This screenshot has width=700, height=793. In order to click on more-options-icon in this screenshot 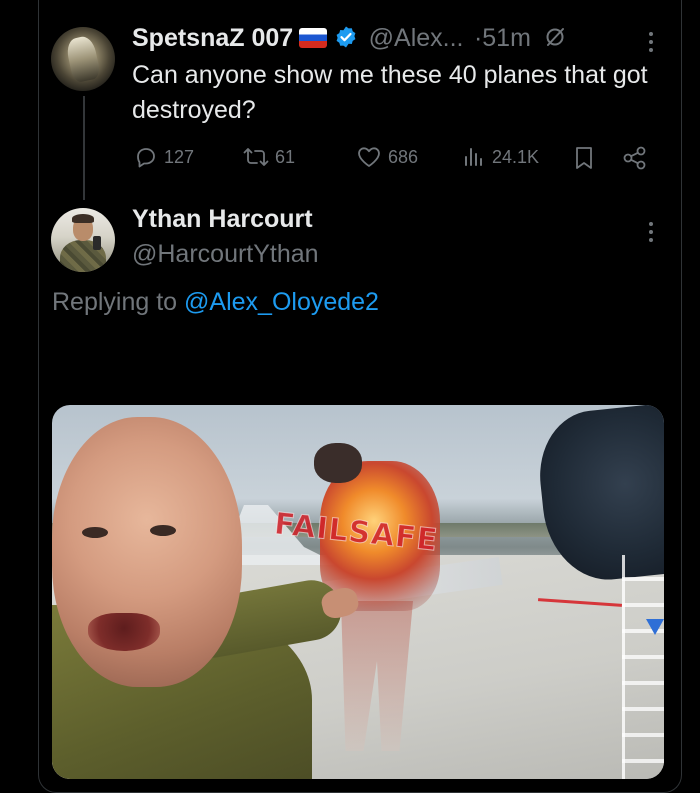, I will do `click(651, 44)`.